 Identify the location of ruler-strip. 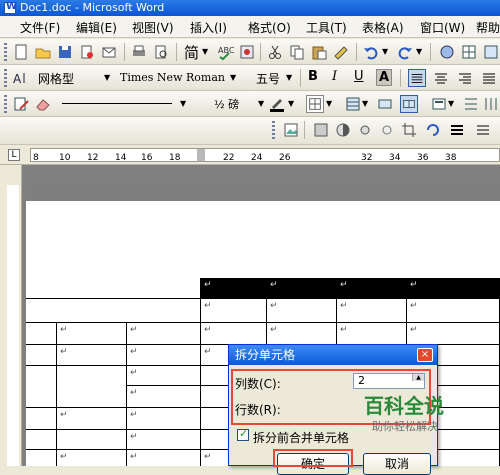
(13, 325).